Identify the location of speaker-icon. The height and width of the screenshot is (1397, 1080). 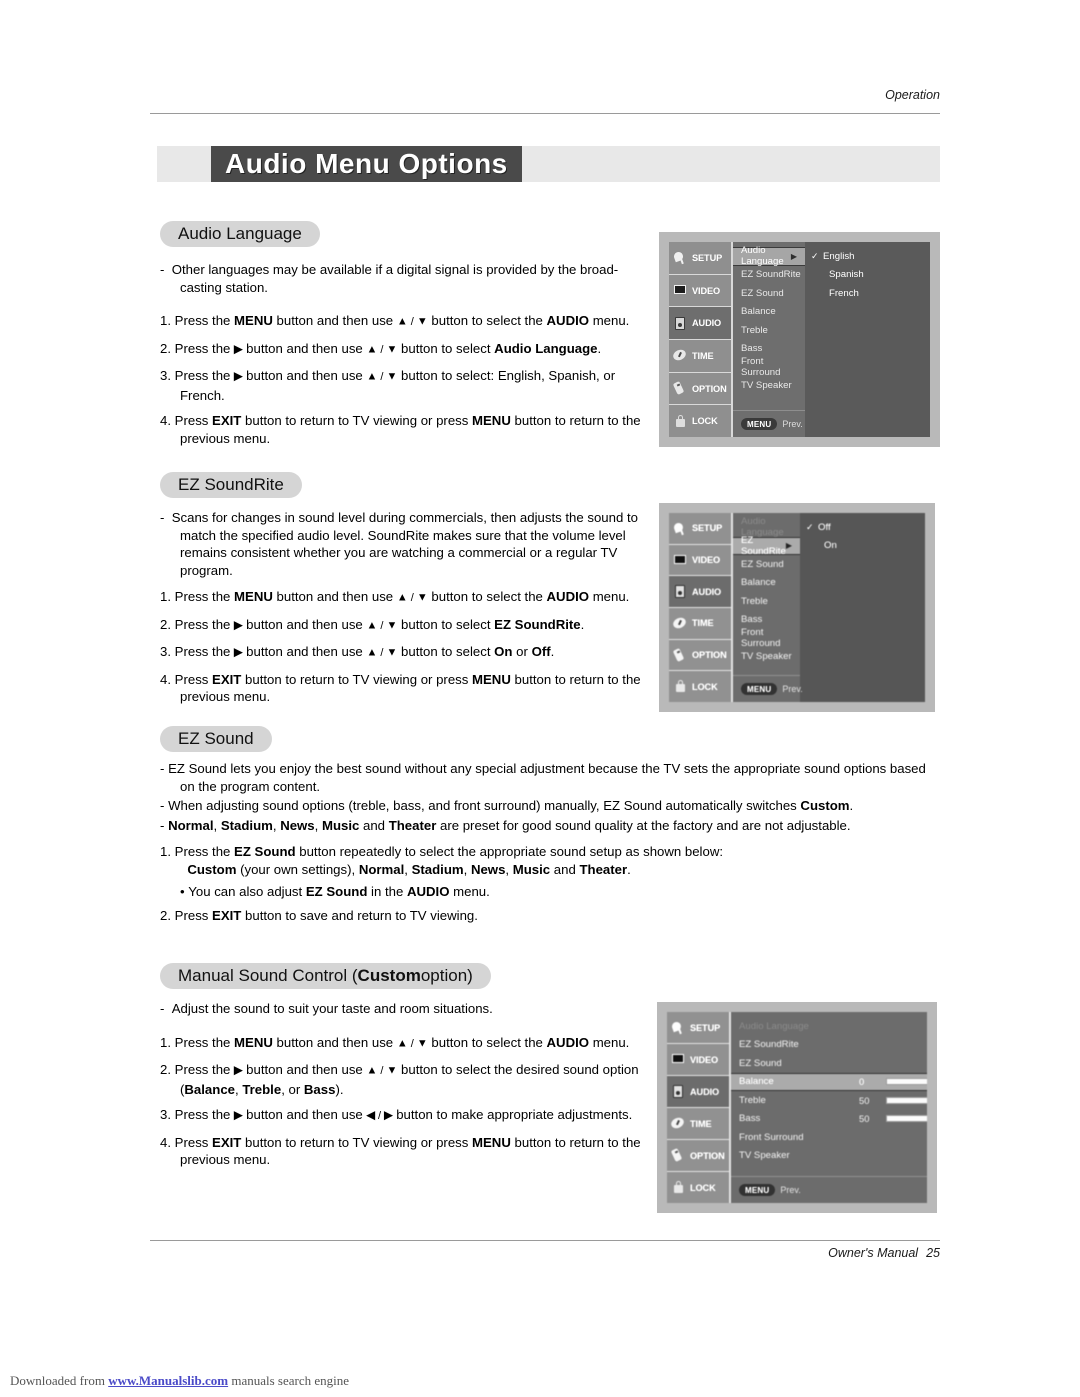
(678, 1091).